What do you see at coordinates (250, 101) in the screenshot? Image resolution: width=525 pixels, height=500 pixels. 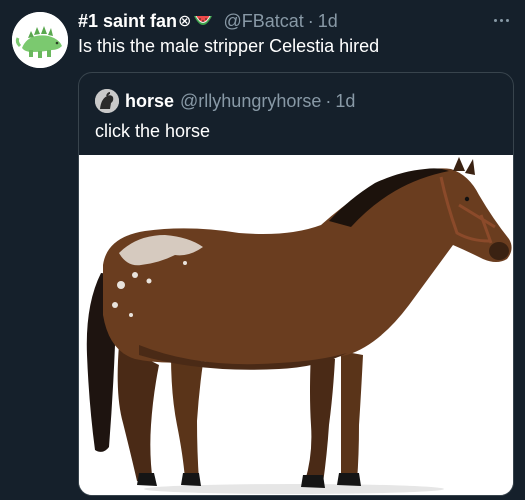 I see `quoted-author-handle: @rllyhungryhorse` at bounding box center [250, 101].